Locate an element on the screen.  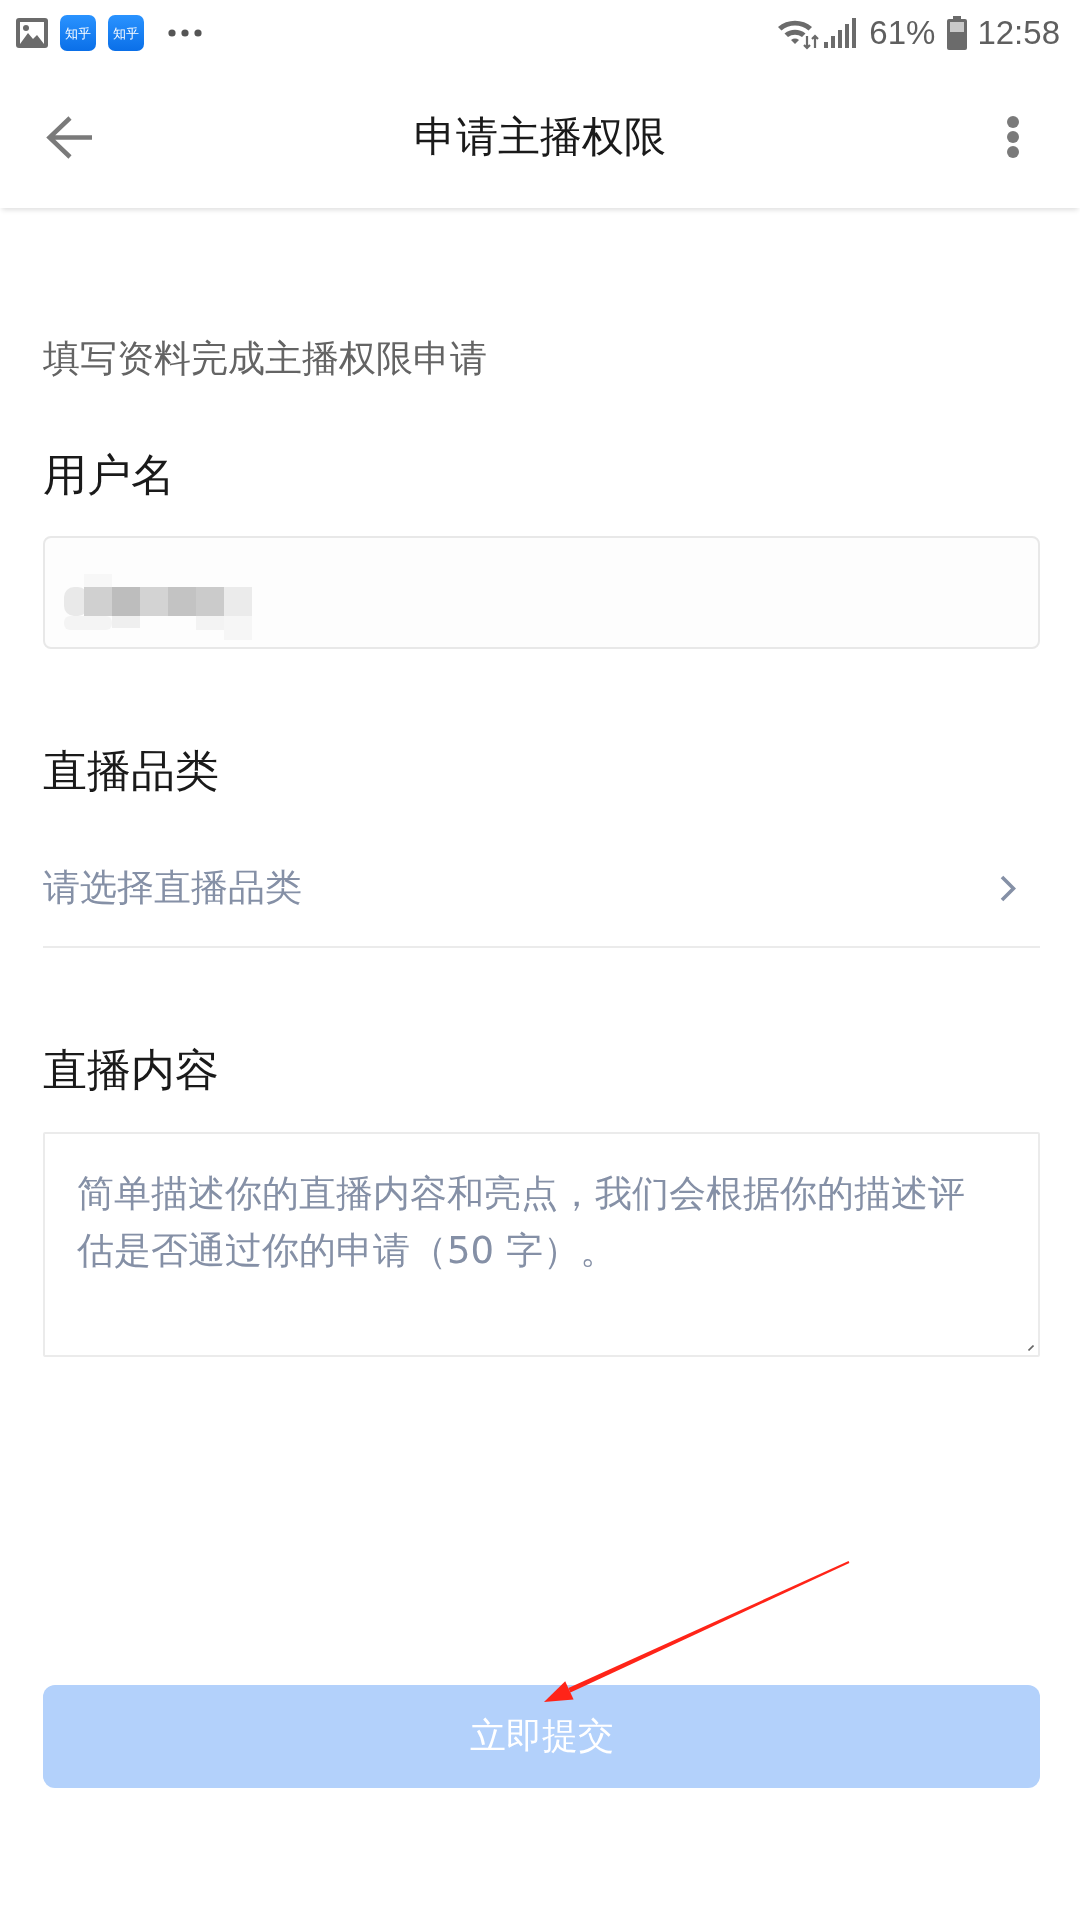
chevron-right-icon is located at coordinates (1008, 888).